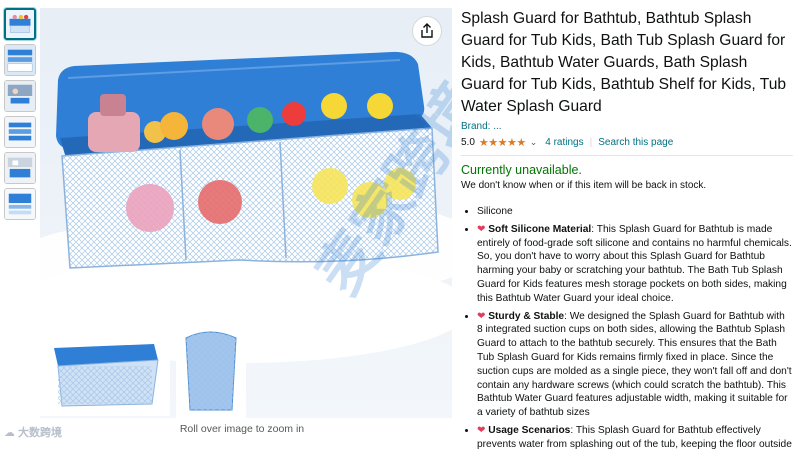  What do you see at coordinates (521, 170) in the screenshot?
I see `availability-status: Currently unavailable.` at bounding box center [521, 170].